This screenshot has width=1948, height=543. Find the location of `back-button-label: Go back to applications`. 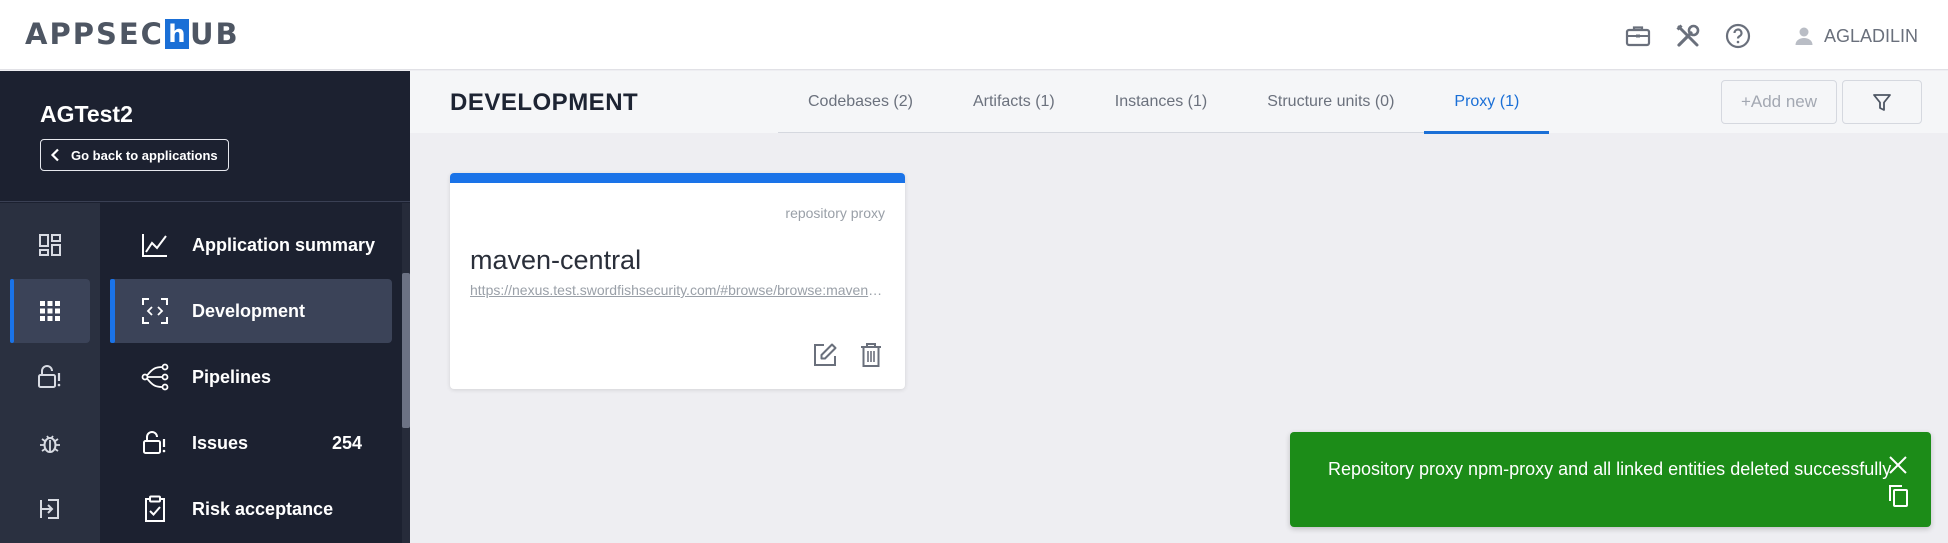

back-button-label: Go back to applications is located at coordinates (144, 155).